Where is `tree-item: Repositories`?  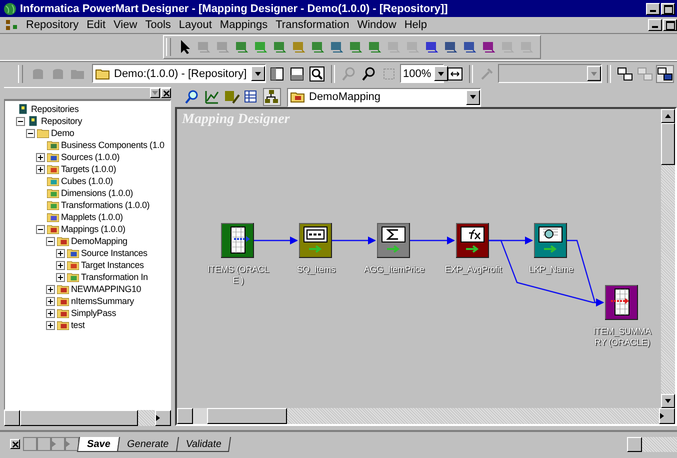 tree-item: Repositories is located at coordinates (55, 109).